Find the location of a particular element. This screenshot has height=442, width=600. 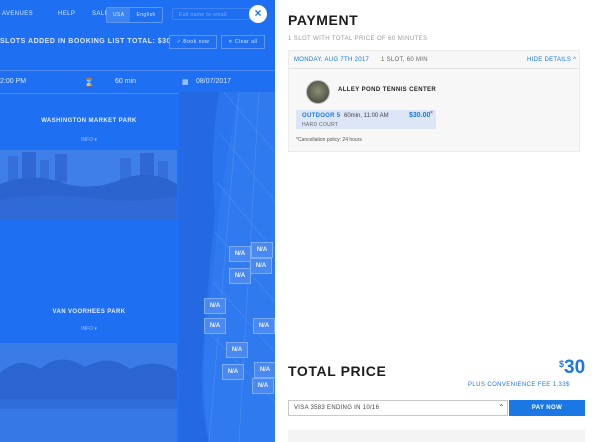

duration-filter: 60 min is located at coordinates (125, 81).